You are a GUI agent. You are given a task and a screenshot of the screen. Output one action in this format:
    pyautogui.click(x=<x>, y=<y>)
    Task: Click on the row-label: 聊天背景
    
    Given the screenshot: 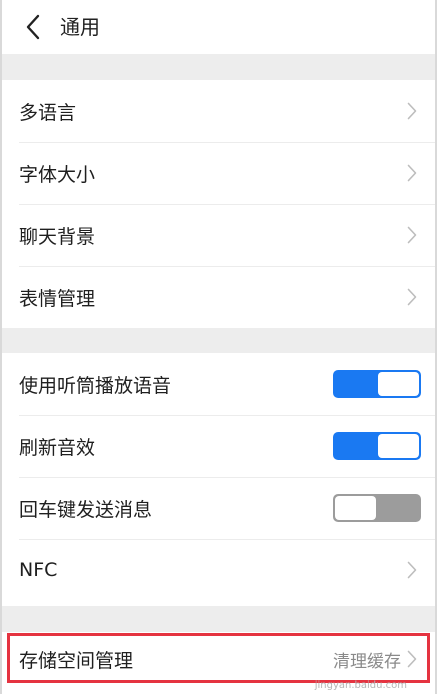 What is the action you would take?
    pyautogui.click(x=57, y=236)
    